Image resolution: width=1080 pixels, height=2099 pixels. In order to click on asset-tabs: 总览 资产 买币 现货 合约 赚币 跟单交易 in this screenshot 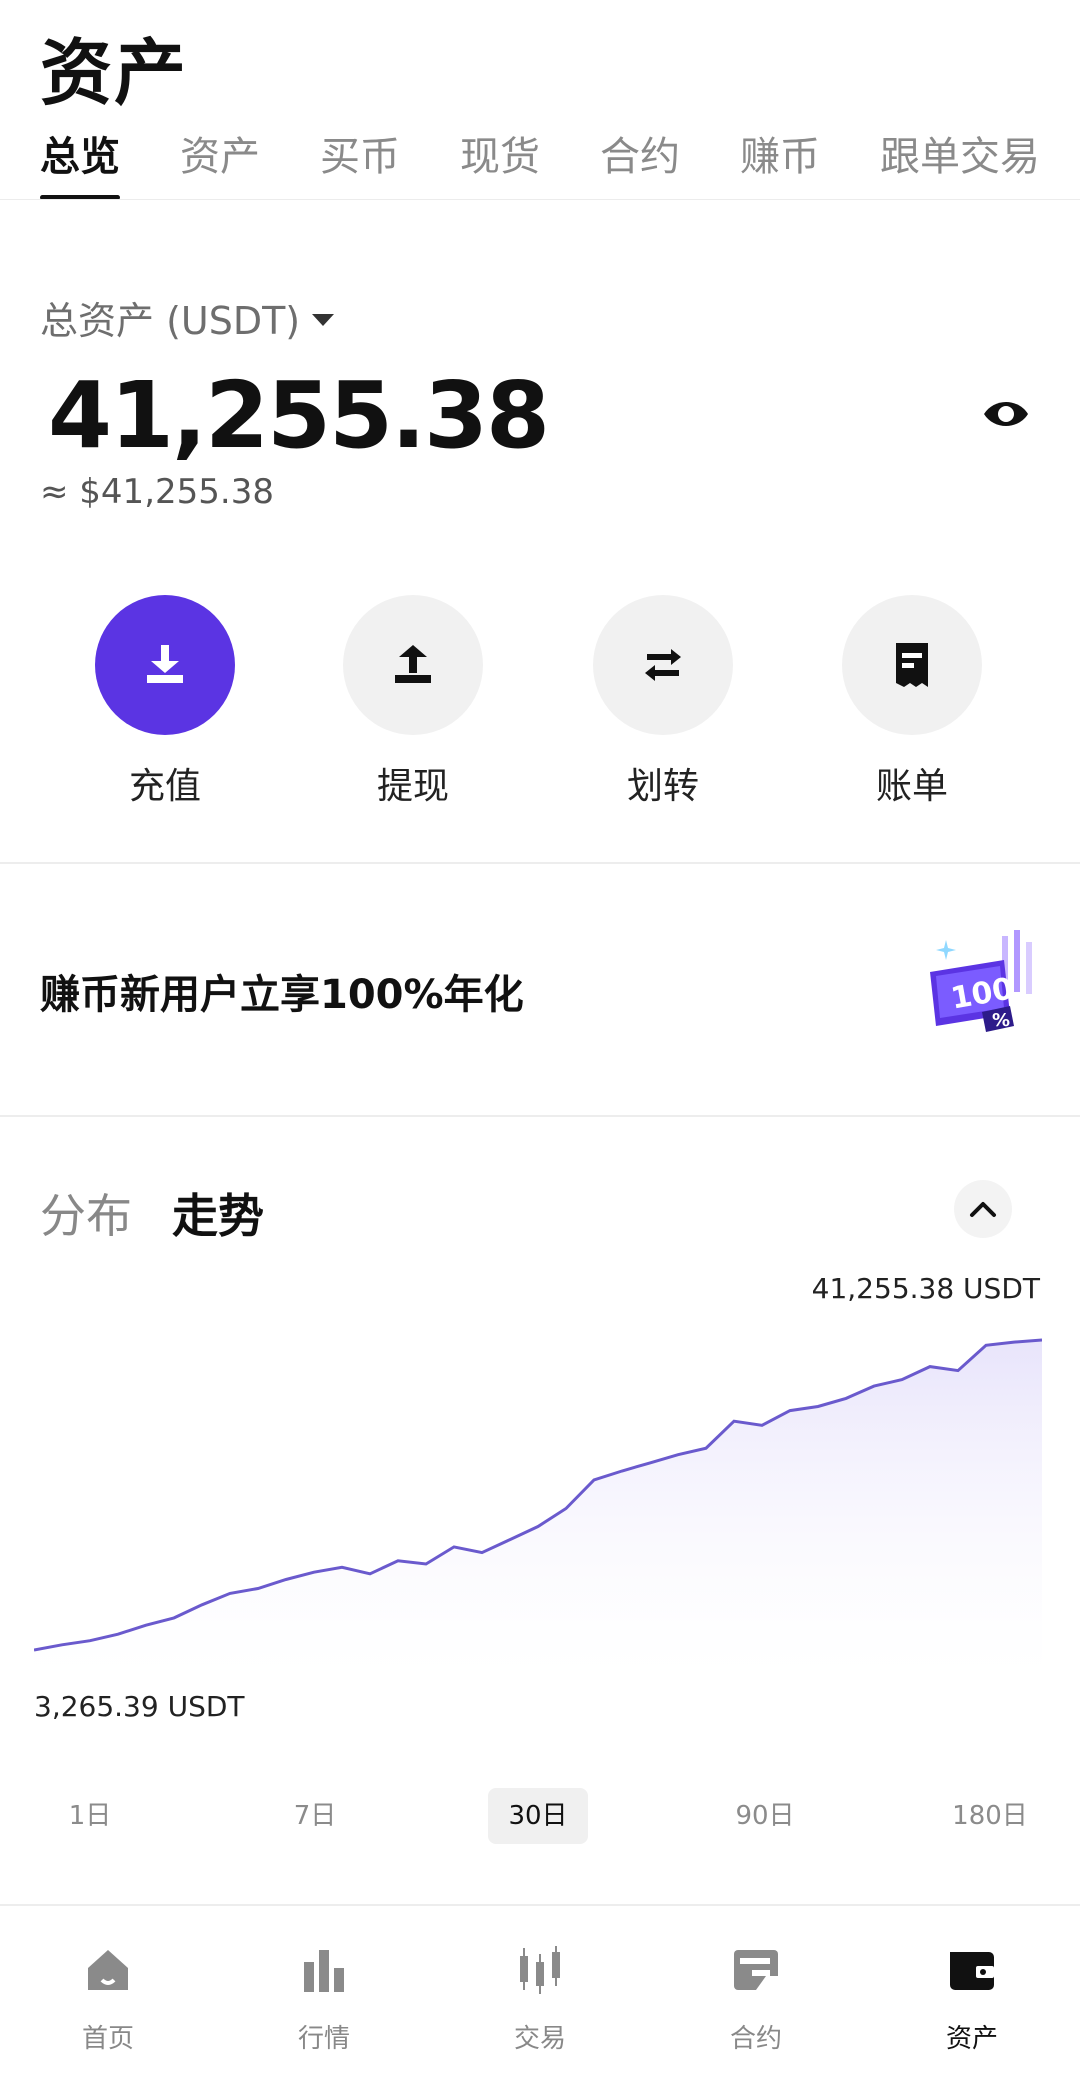, I will do `click(560, 164)`.